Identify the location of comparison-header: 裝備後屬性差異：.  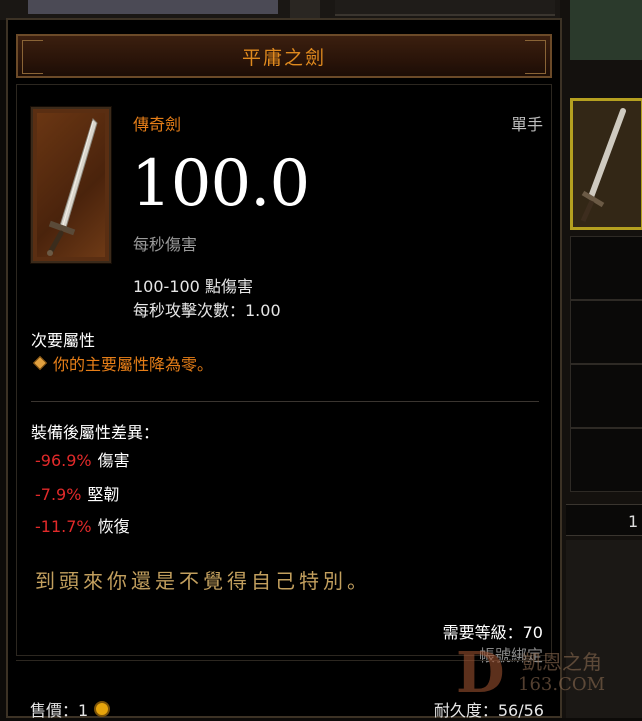
(95, 432).